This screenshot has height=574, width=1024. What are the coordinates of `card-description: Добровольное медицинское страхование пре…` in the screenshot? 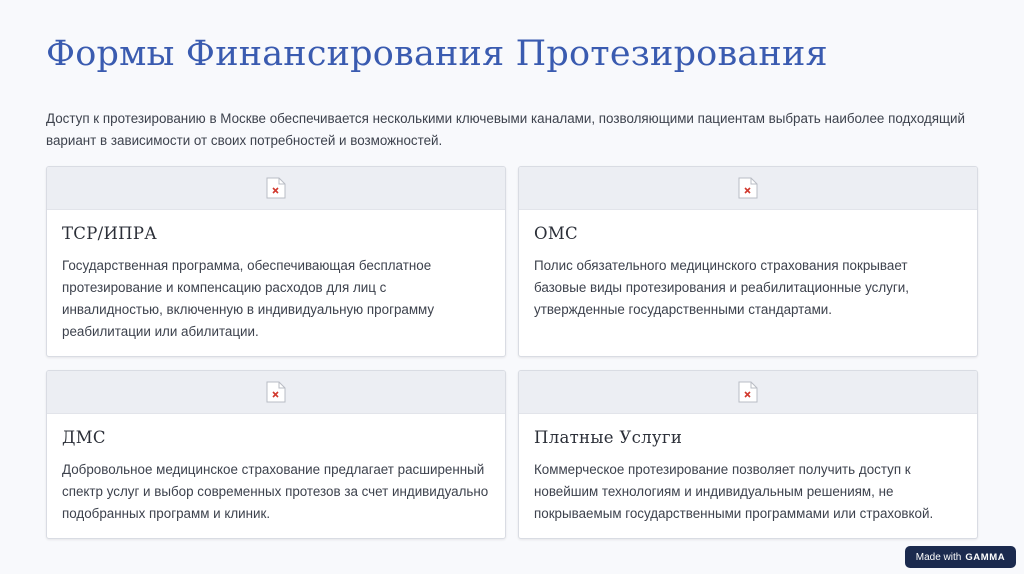 It's located at (275, 491).